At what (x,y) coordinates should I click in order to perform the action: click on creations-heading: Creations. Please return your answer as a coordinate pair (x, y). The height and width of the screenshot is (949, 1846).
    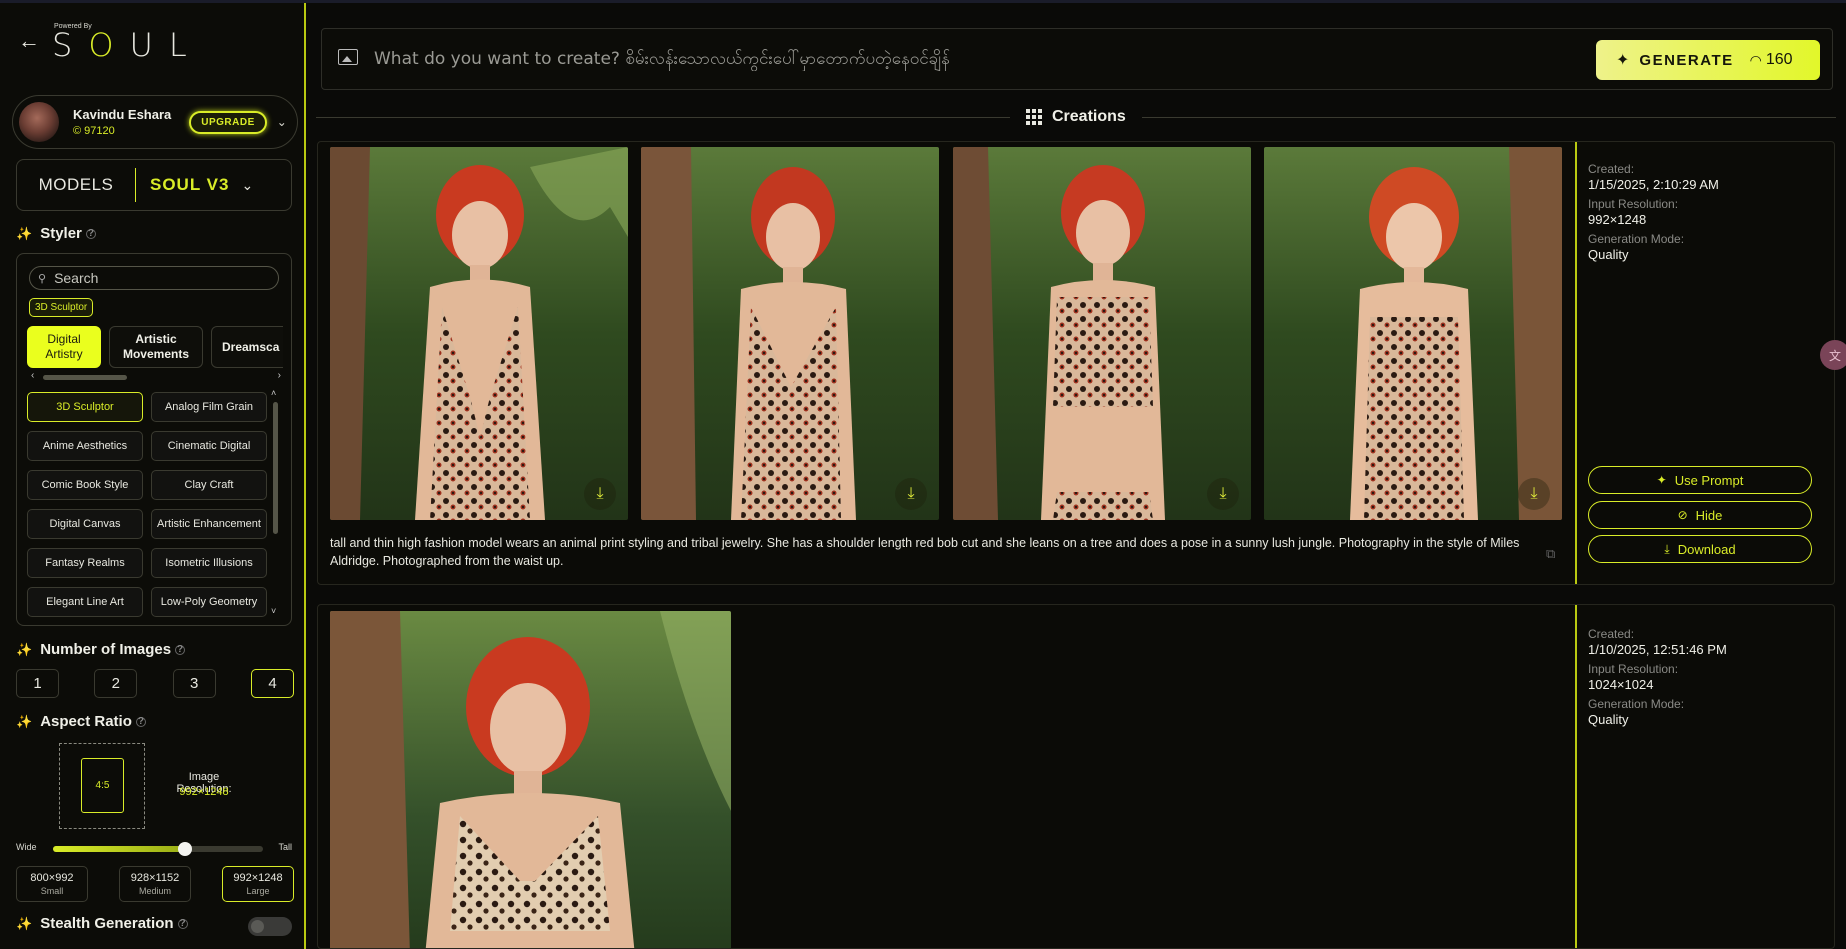
    Looking at the image, I should click on (1086, 117).